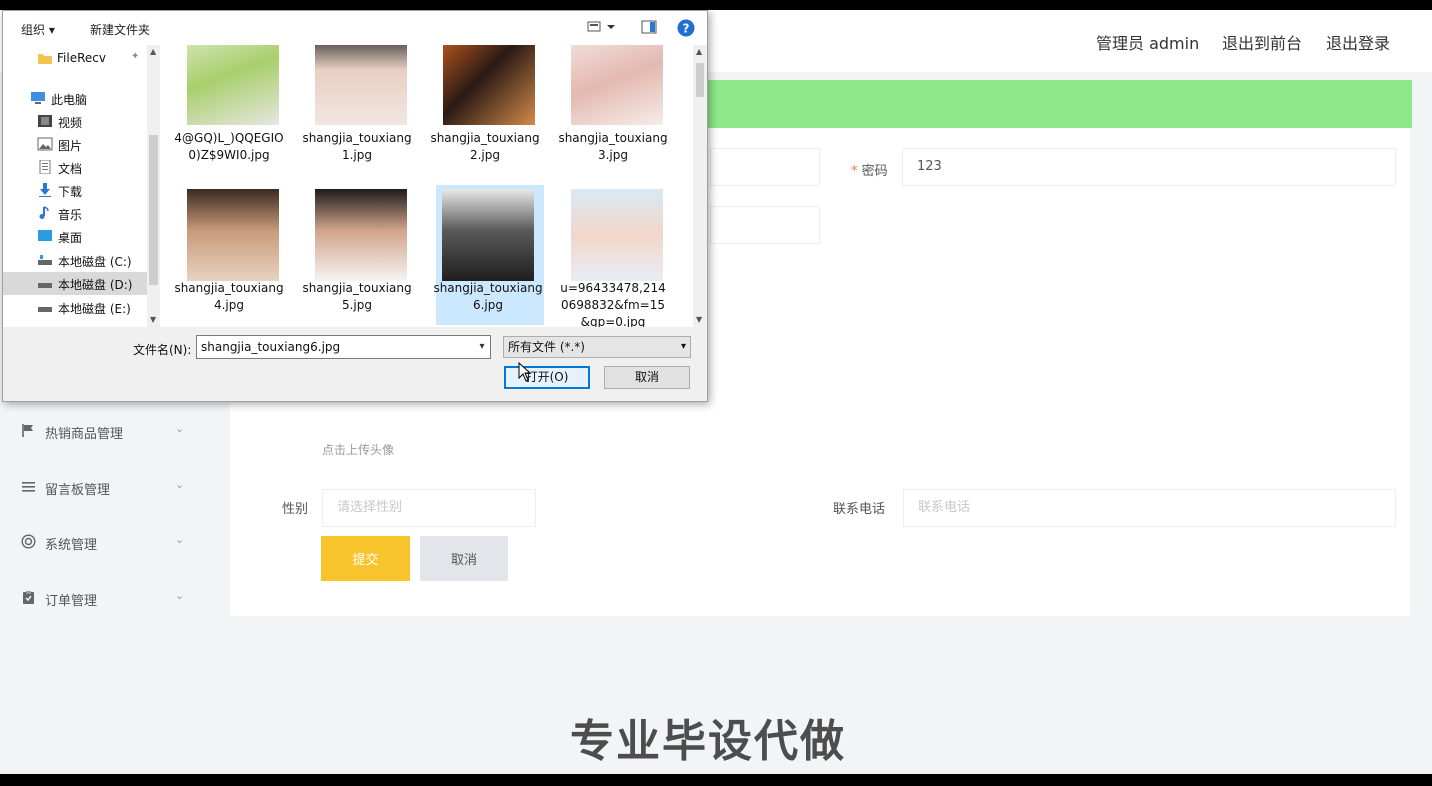 The height and width of the screenshot is (786, 1432). I want to click on gender-label: 性别, so click(295, 509).